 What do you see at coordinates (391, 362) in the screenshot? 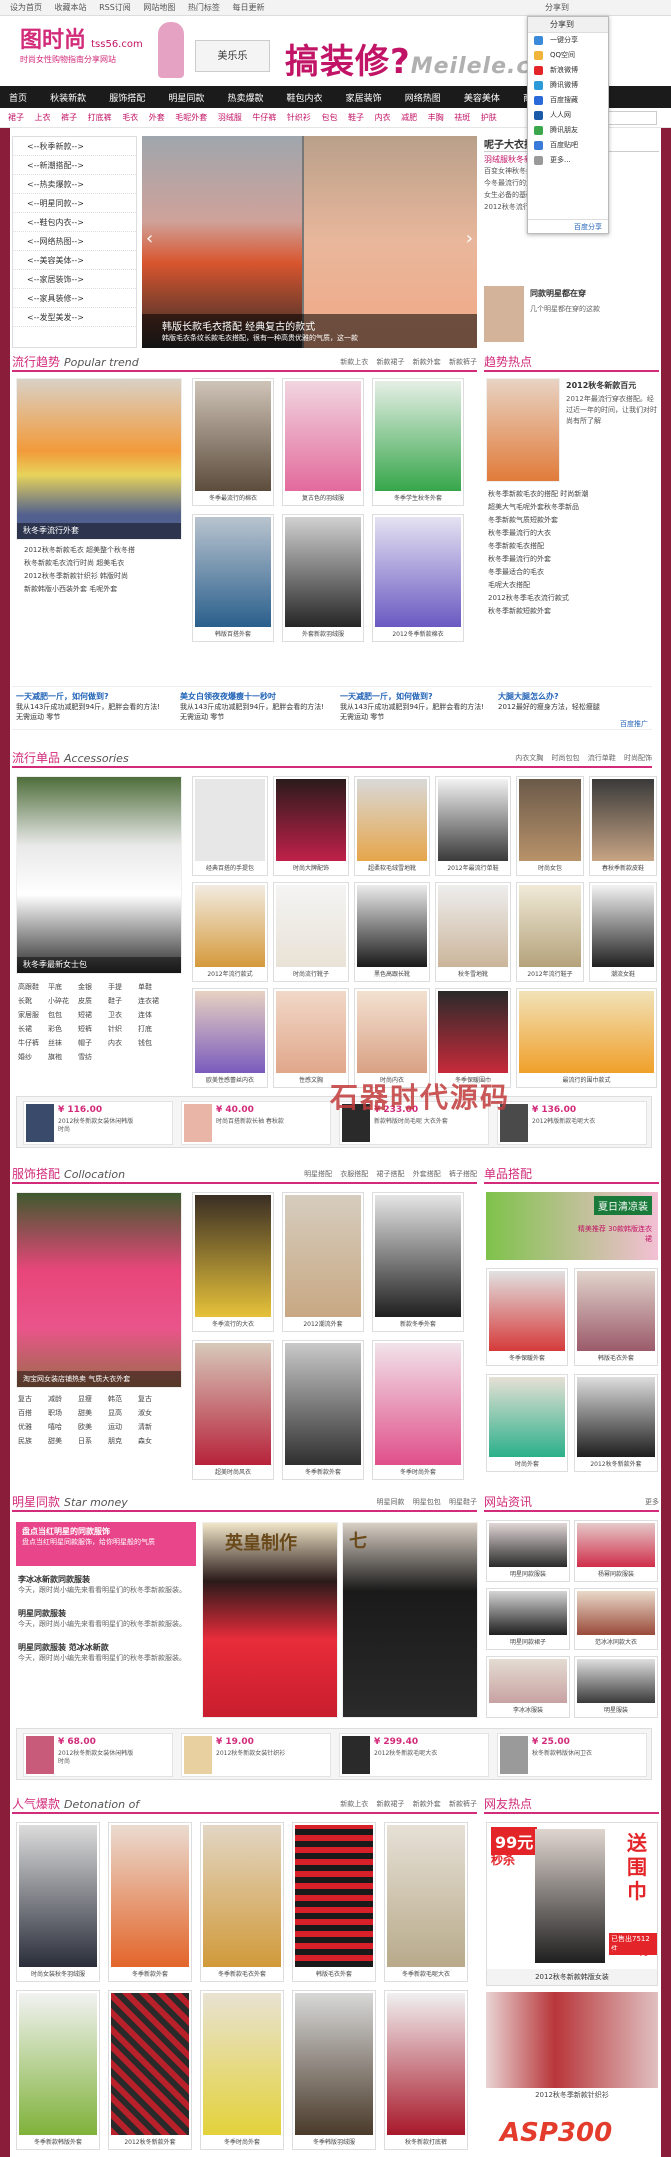
I see `section-tab: 新款裙子` at bounding box center [391, 362].